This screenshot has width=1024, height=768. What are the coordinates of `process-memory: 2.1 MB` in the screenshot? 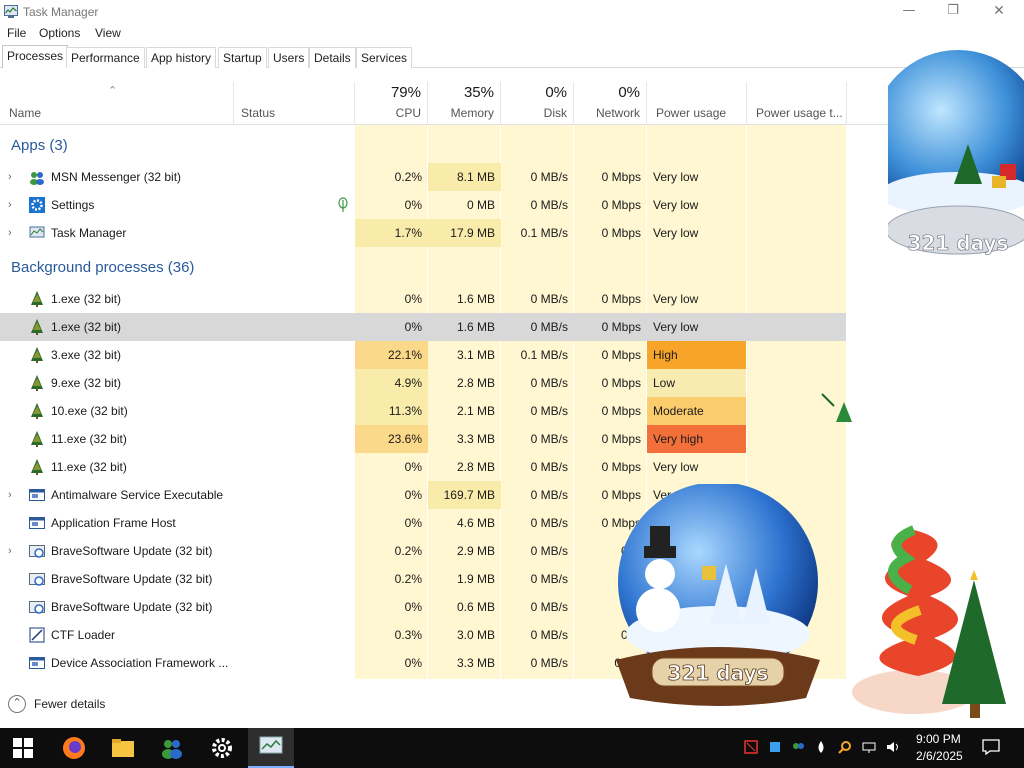 It's located at (475, 411).